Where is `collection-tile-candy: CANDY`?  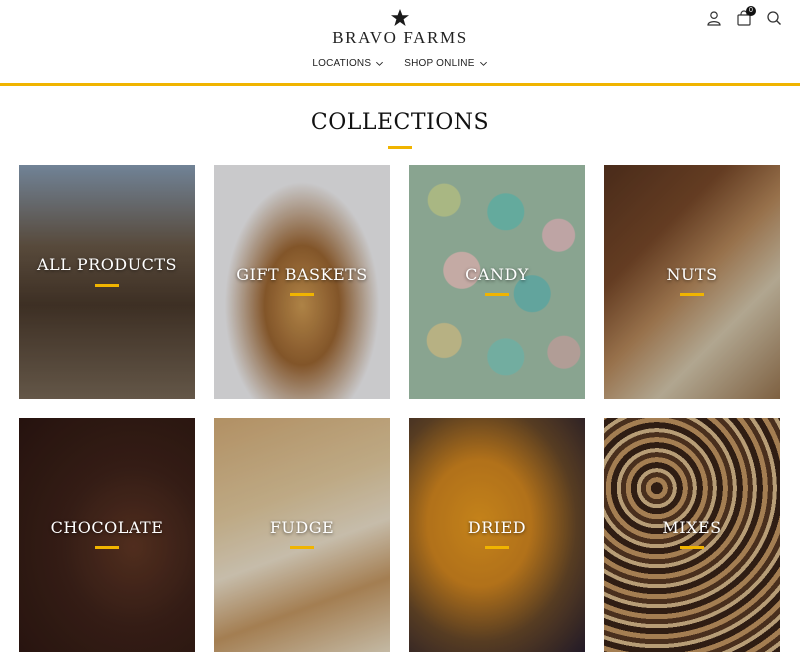
collection-tile-candy: CANDY is located at coordinates (497, 282).